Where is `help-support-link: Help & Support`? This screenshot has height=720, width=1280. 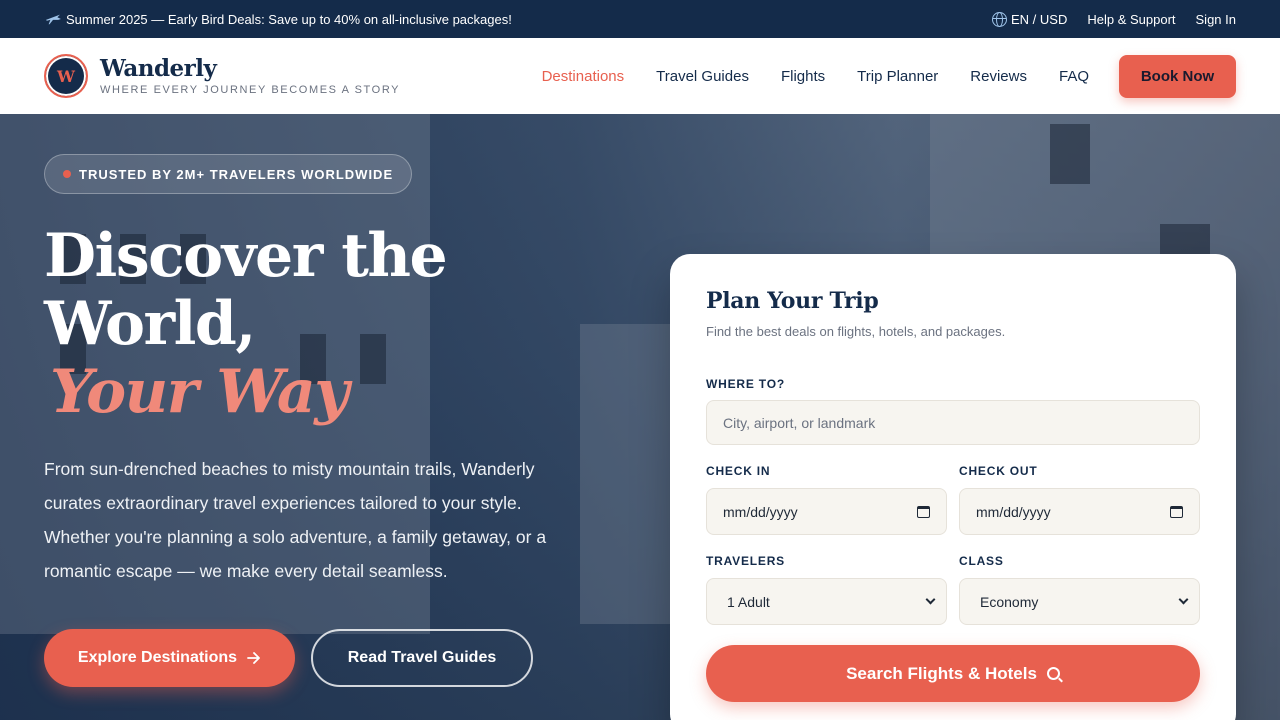
help-support-link: Help & Support is located at coordinates (1131, 19).